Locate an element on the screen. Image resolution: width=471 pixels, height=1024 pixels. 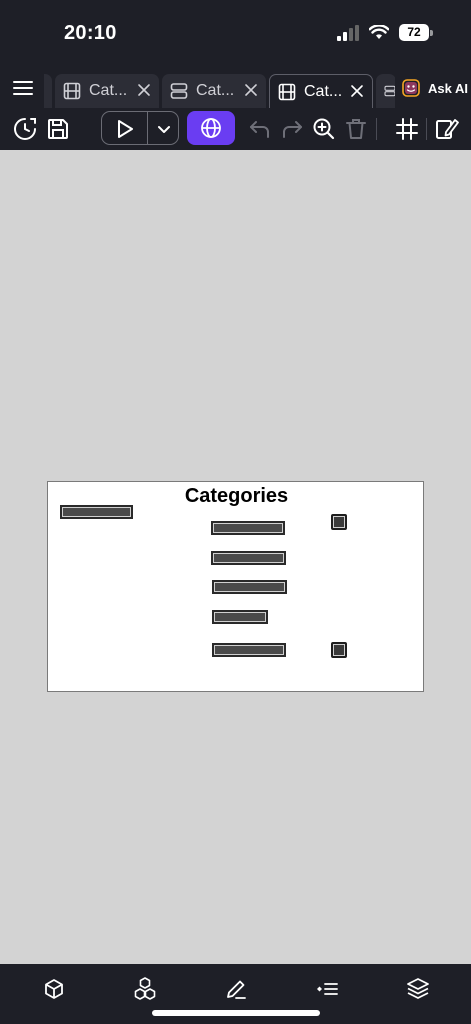
pencil-icon is located at coordinates (236, 989).